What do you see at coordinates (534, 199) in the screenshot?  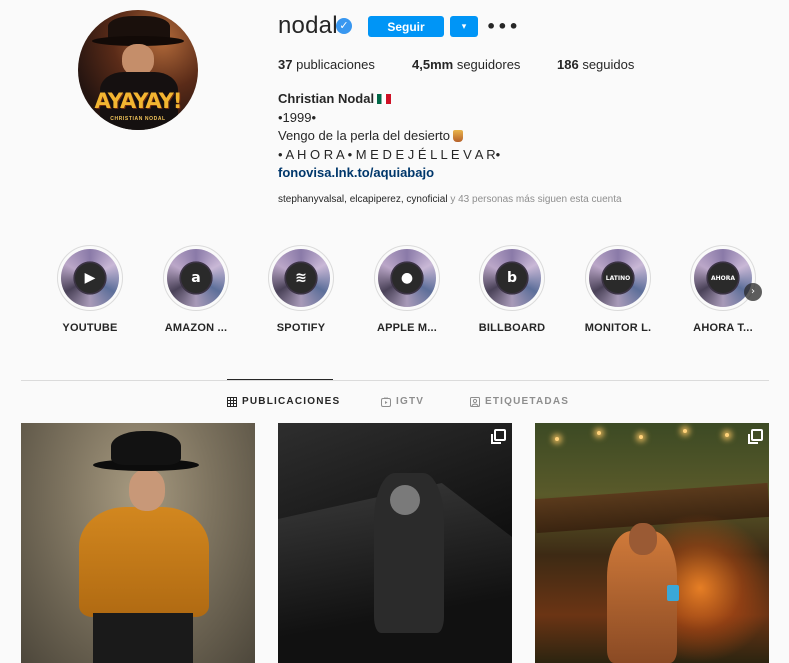 I see `followed-by-suffix: y 43 personas más siguen esta cuenta` at bounding box center [534, 199].